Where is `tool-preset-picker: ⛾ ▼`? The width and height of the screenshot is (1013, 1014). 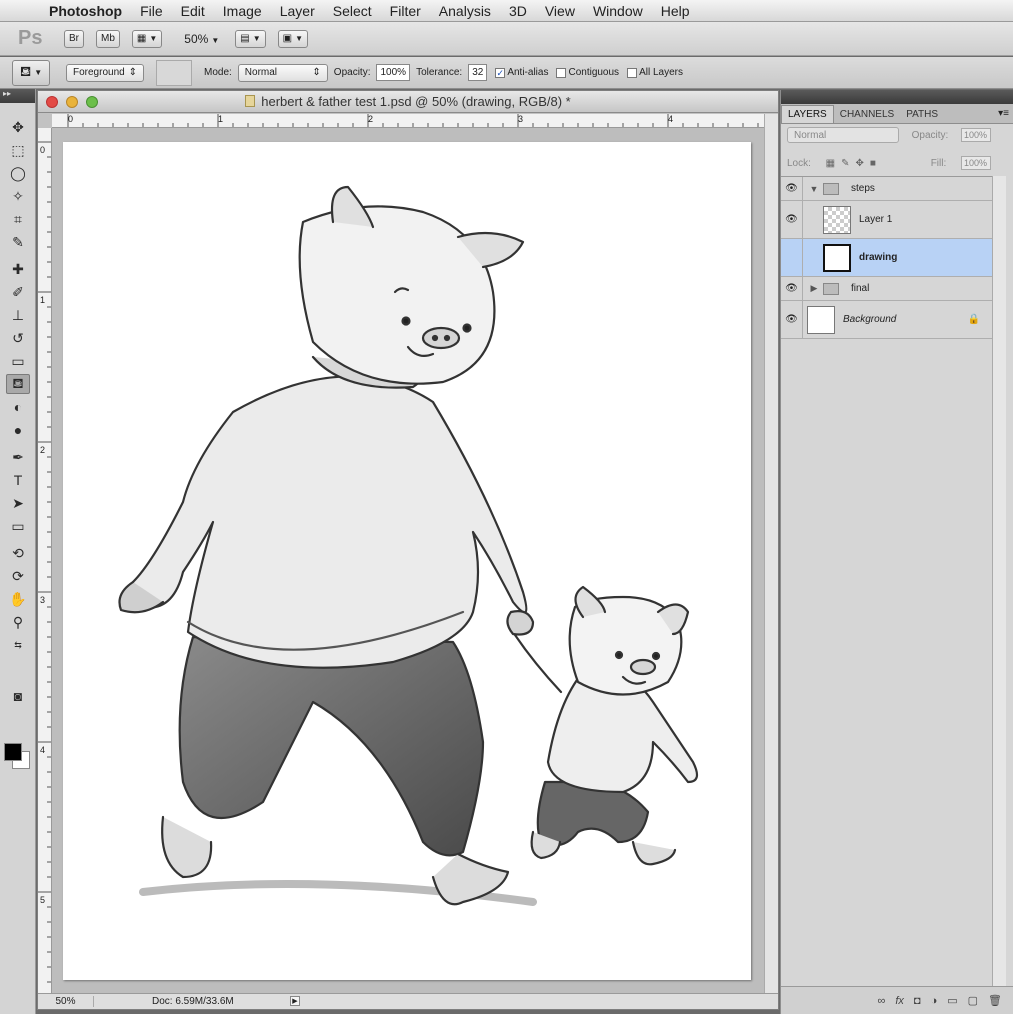
tool-preset-picker: ⛾ ▼ is located at coordinates (31, 72).